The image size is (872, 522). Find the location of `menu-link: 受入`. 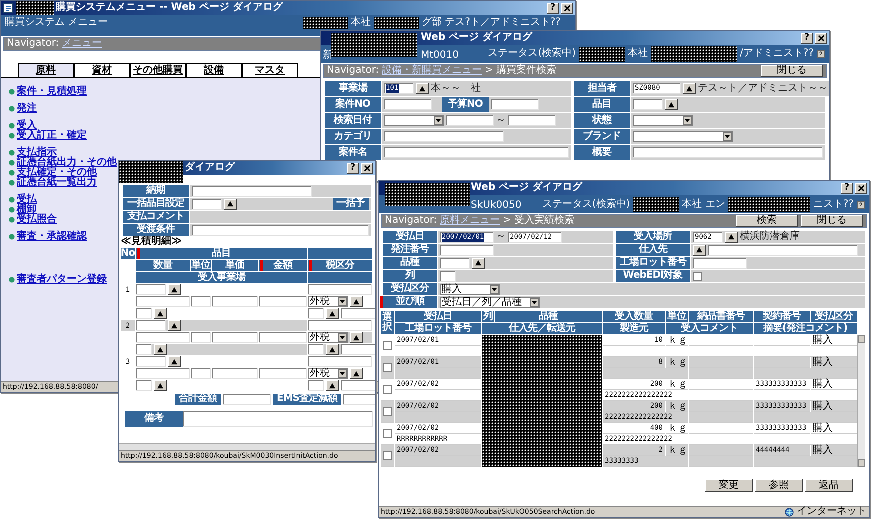

menu-link: 受入 is located at coordinates (27, 126).